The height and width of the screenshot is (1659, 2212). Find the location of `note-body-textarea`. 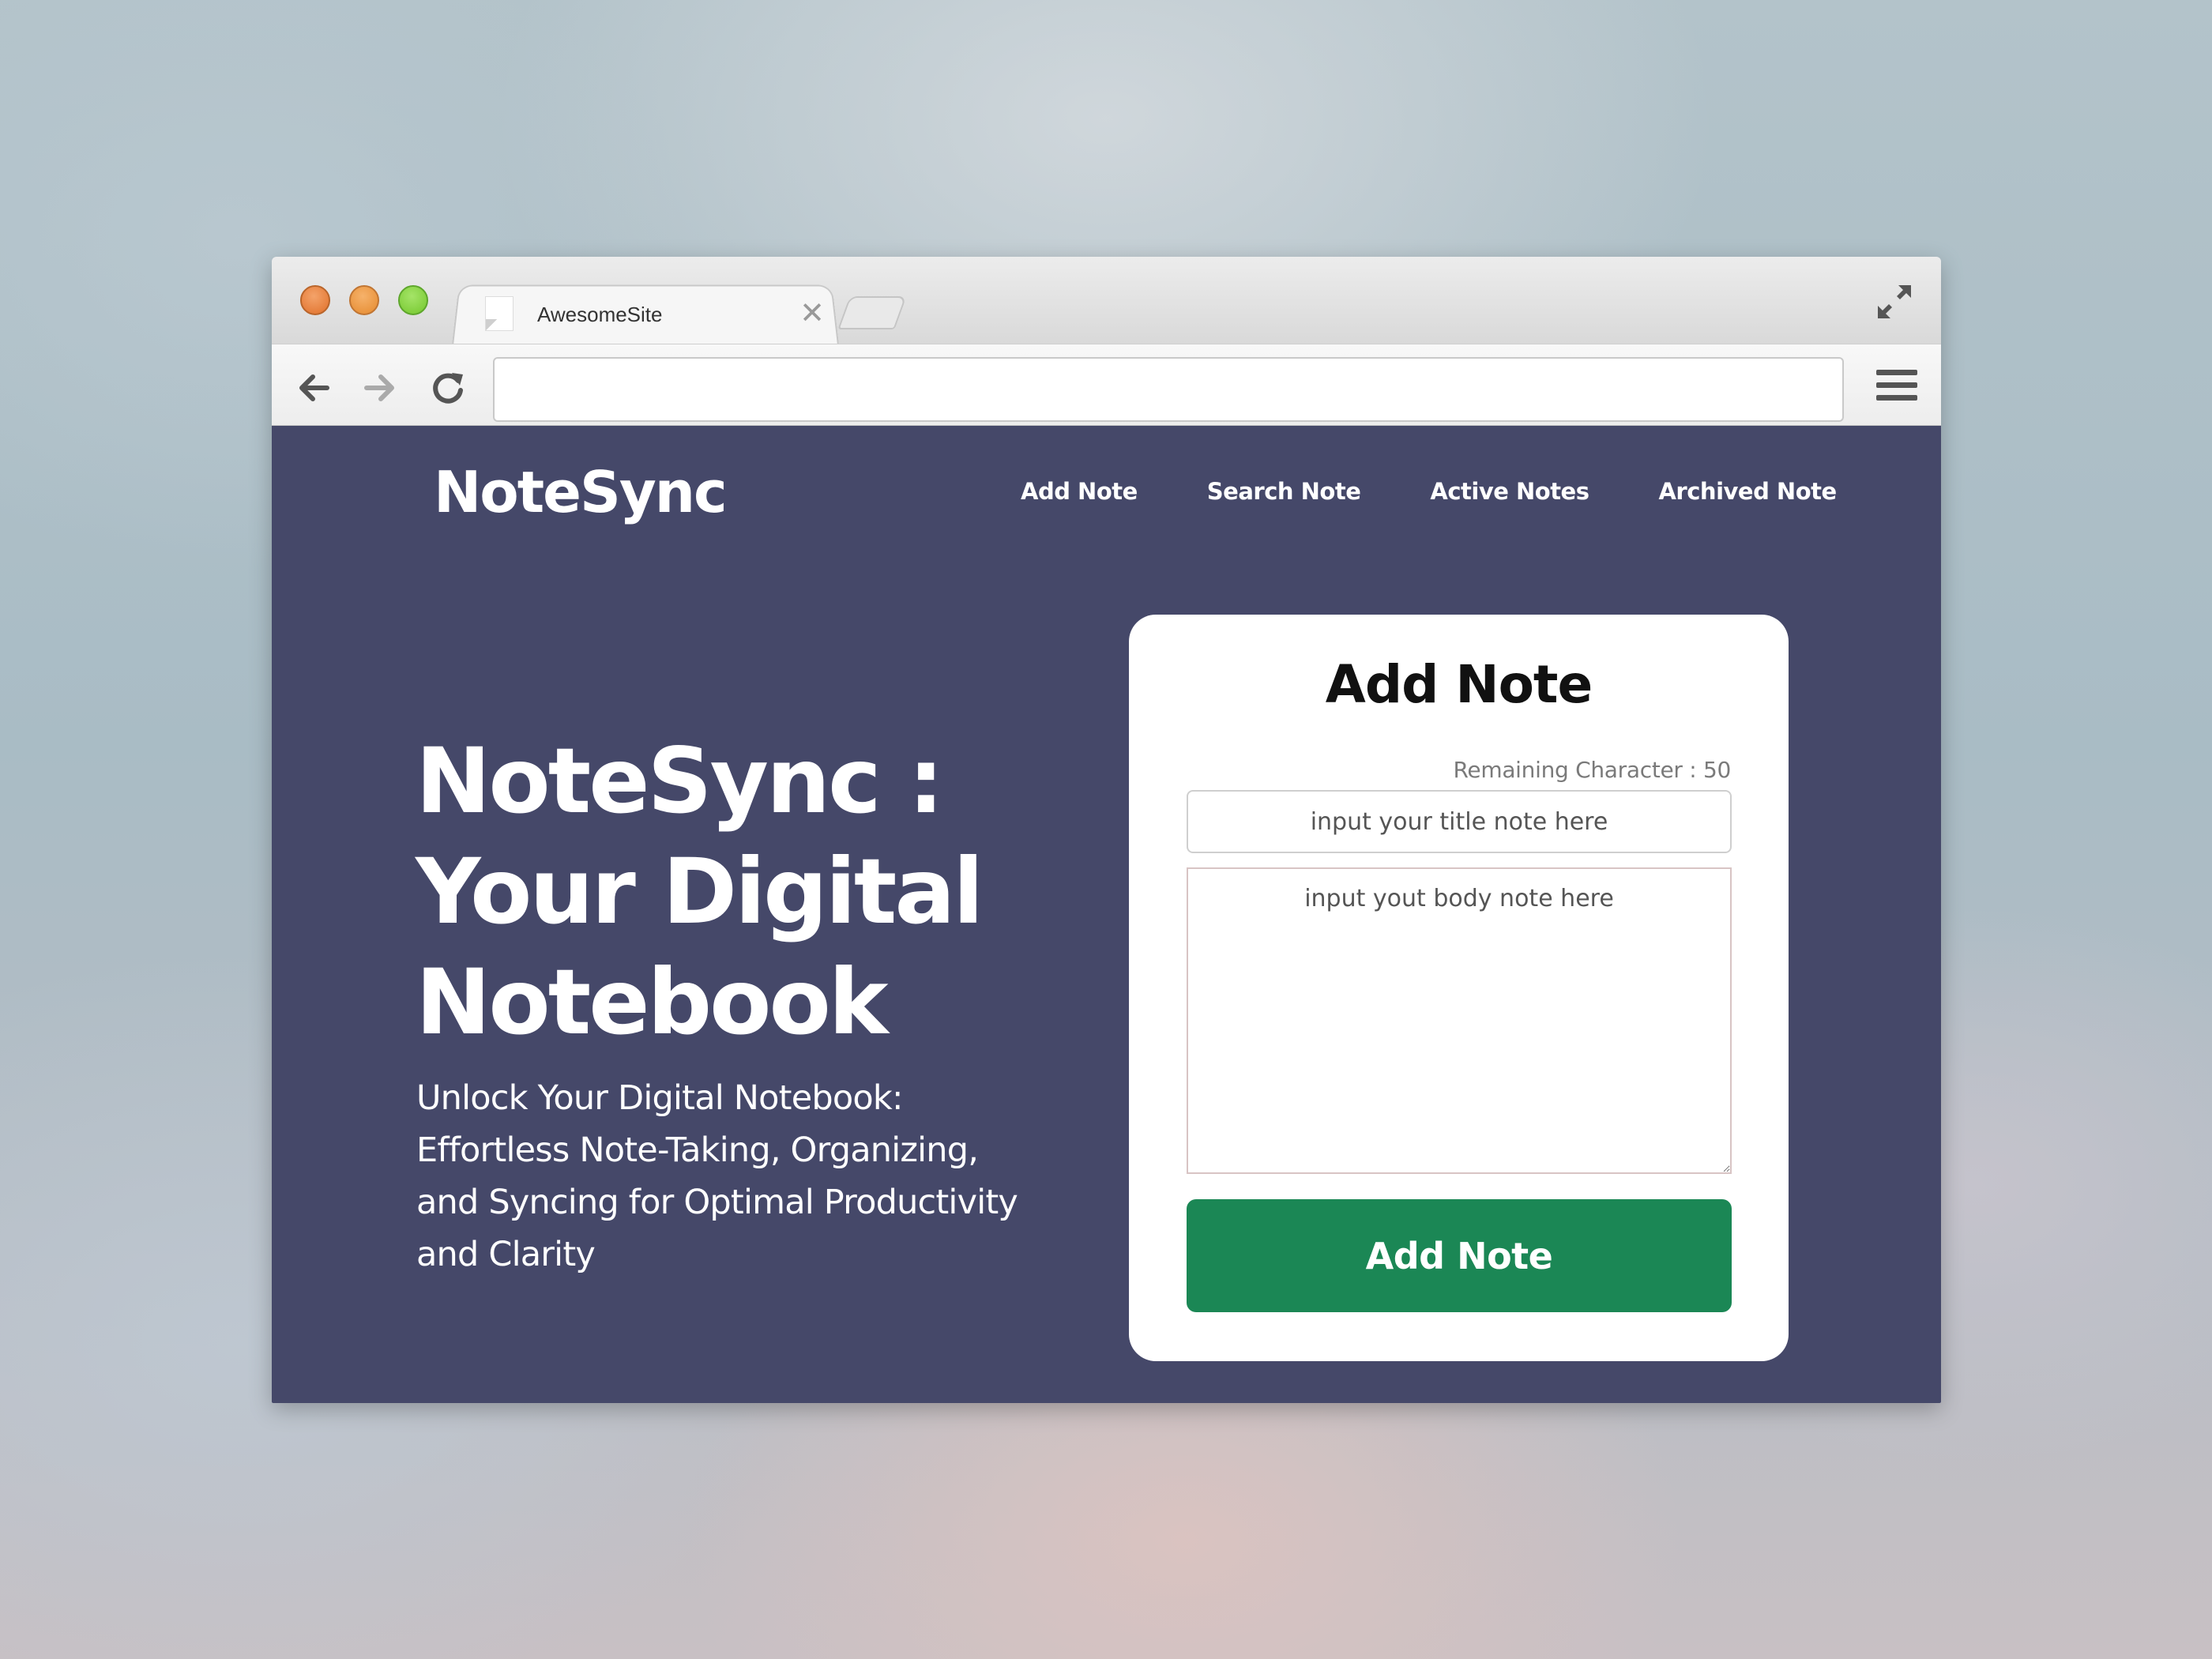

note-body-textarea is located at coordinates (1459, 1021).